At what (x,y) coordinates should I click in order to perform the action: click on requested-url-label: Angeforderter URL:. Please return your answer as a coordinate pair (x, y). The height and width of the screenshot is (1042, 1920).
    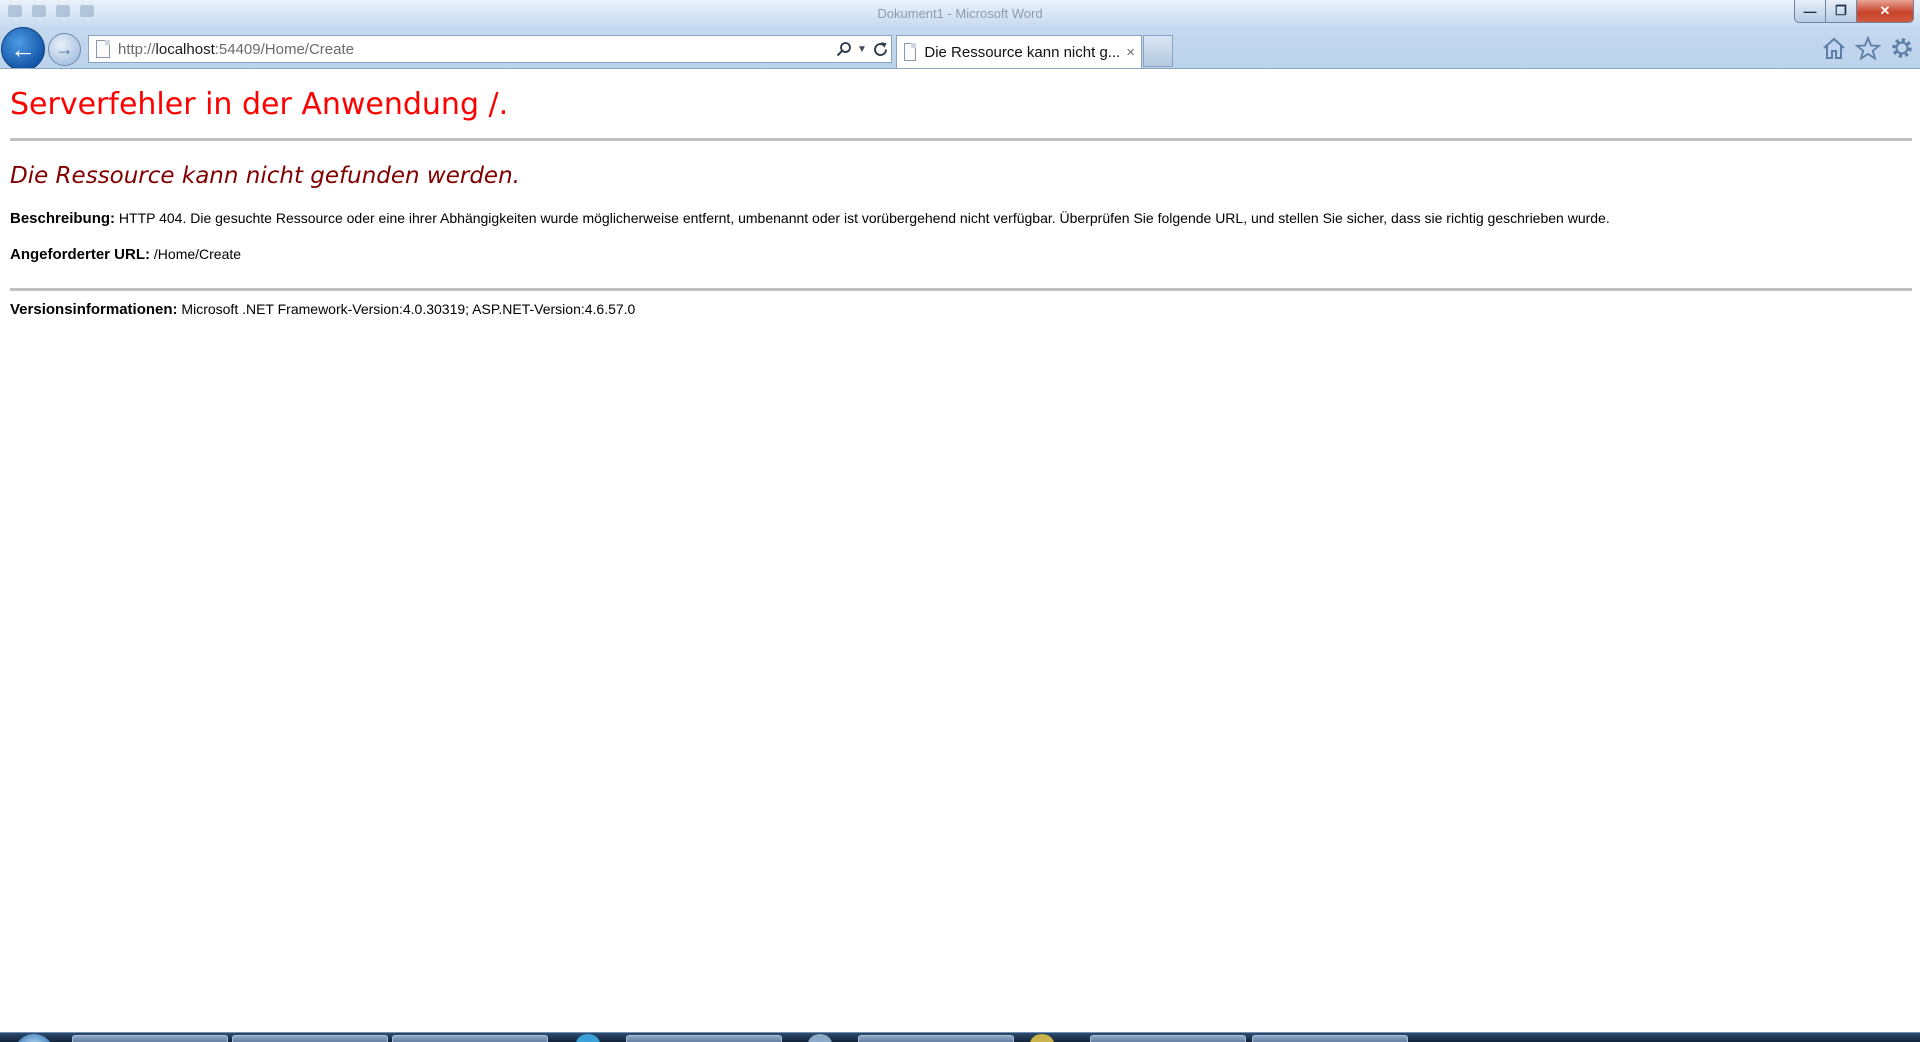
    Looking at the image, I should click on (80, 254).